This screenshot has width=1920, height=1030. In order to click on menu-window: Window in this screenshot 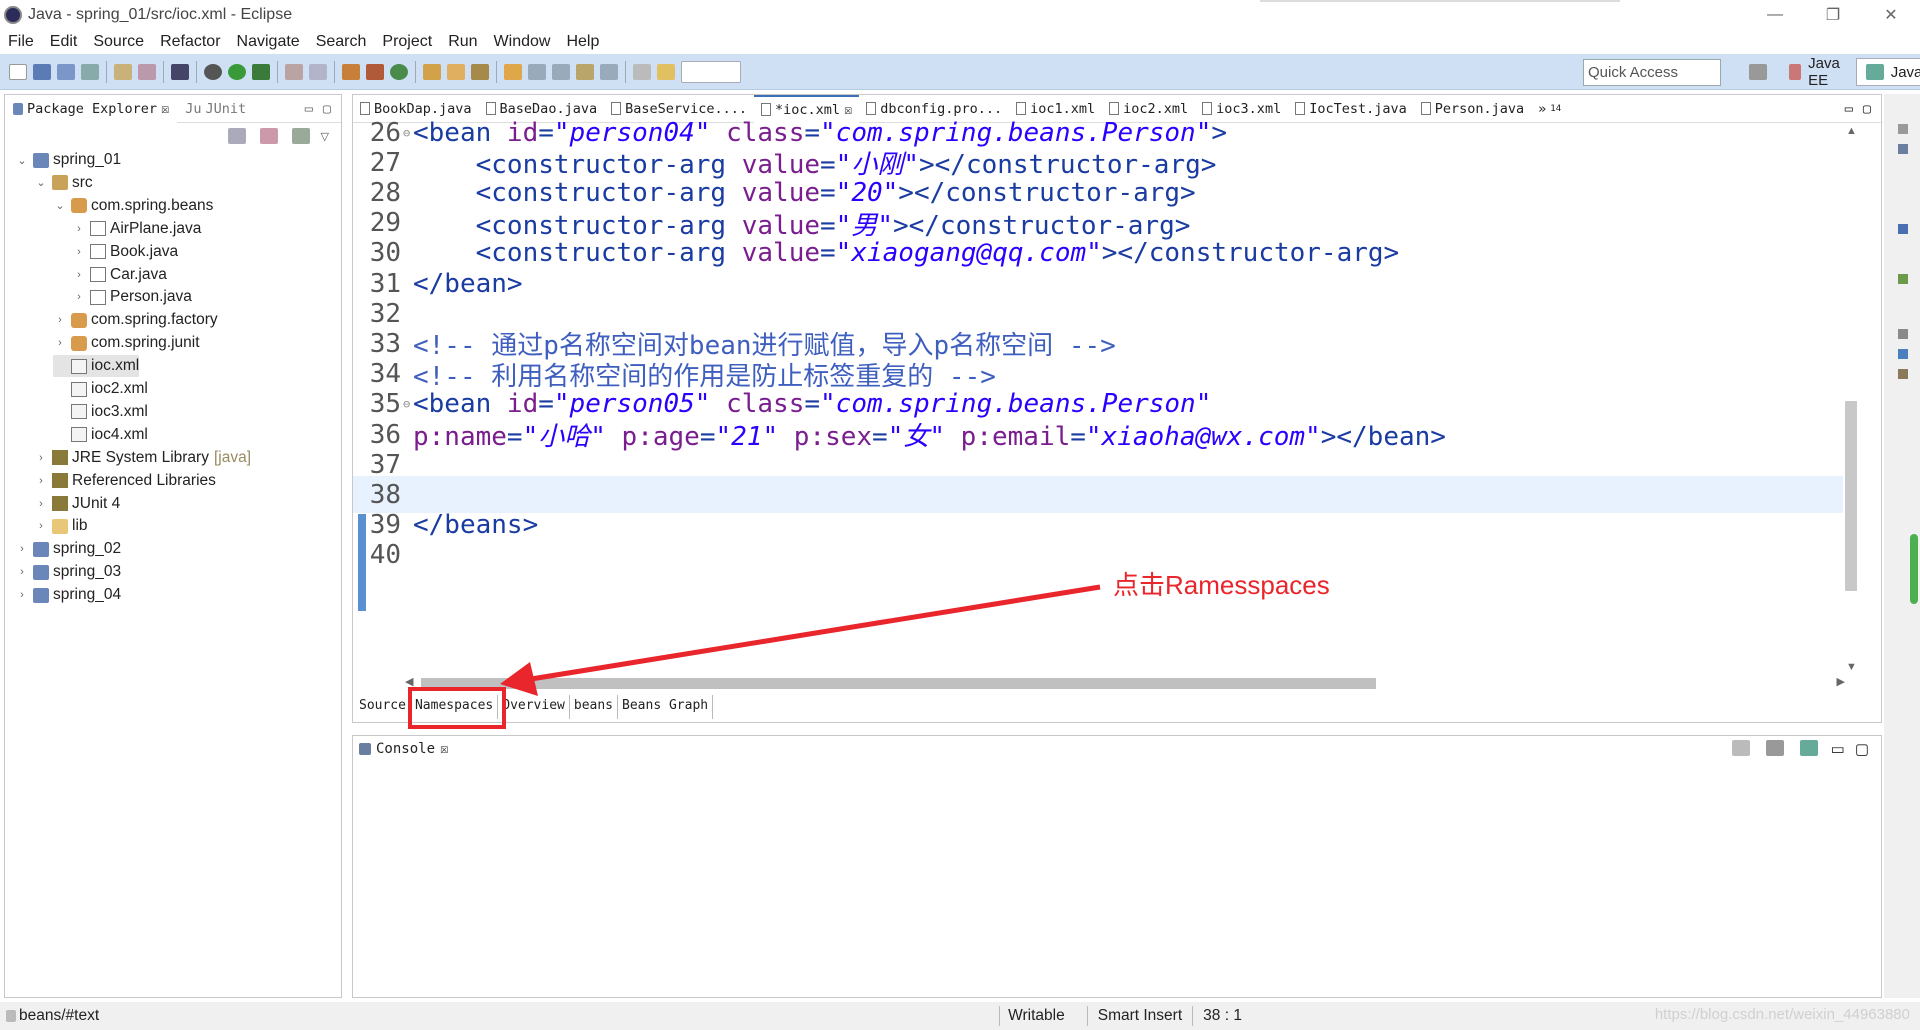, I will do `click(522, 42)`.